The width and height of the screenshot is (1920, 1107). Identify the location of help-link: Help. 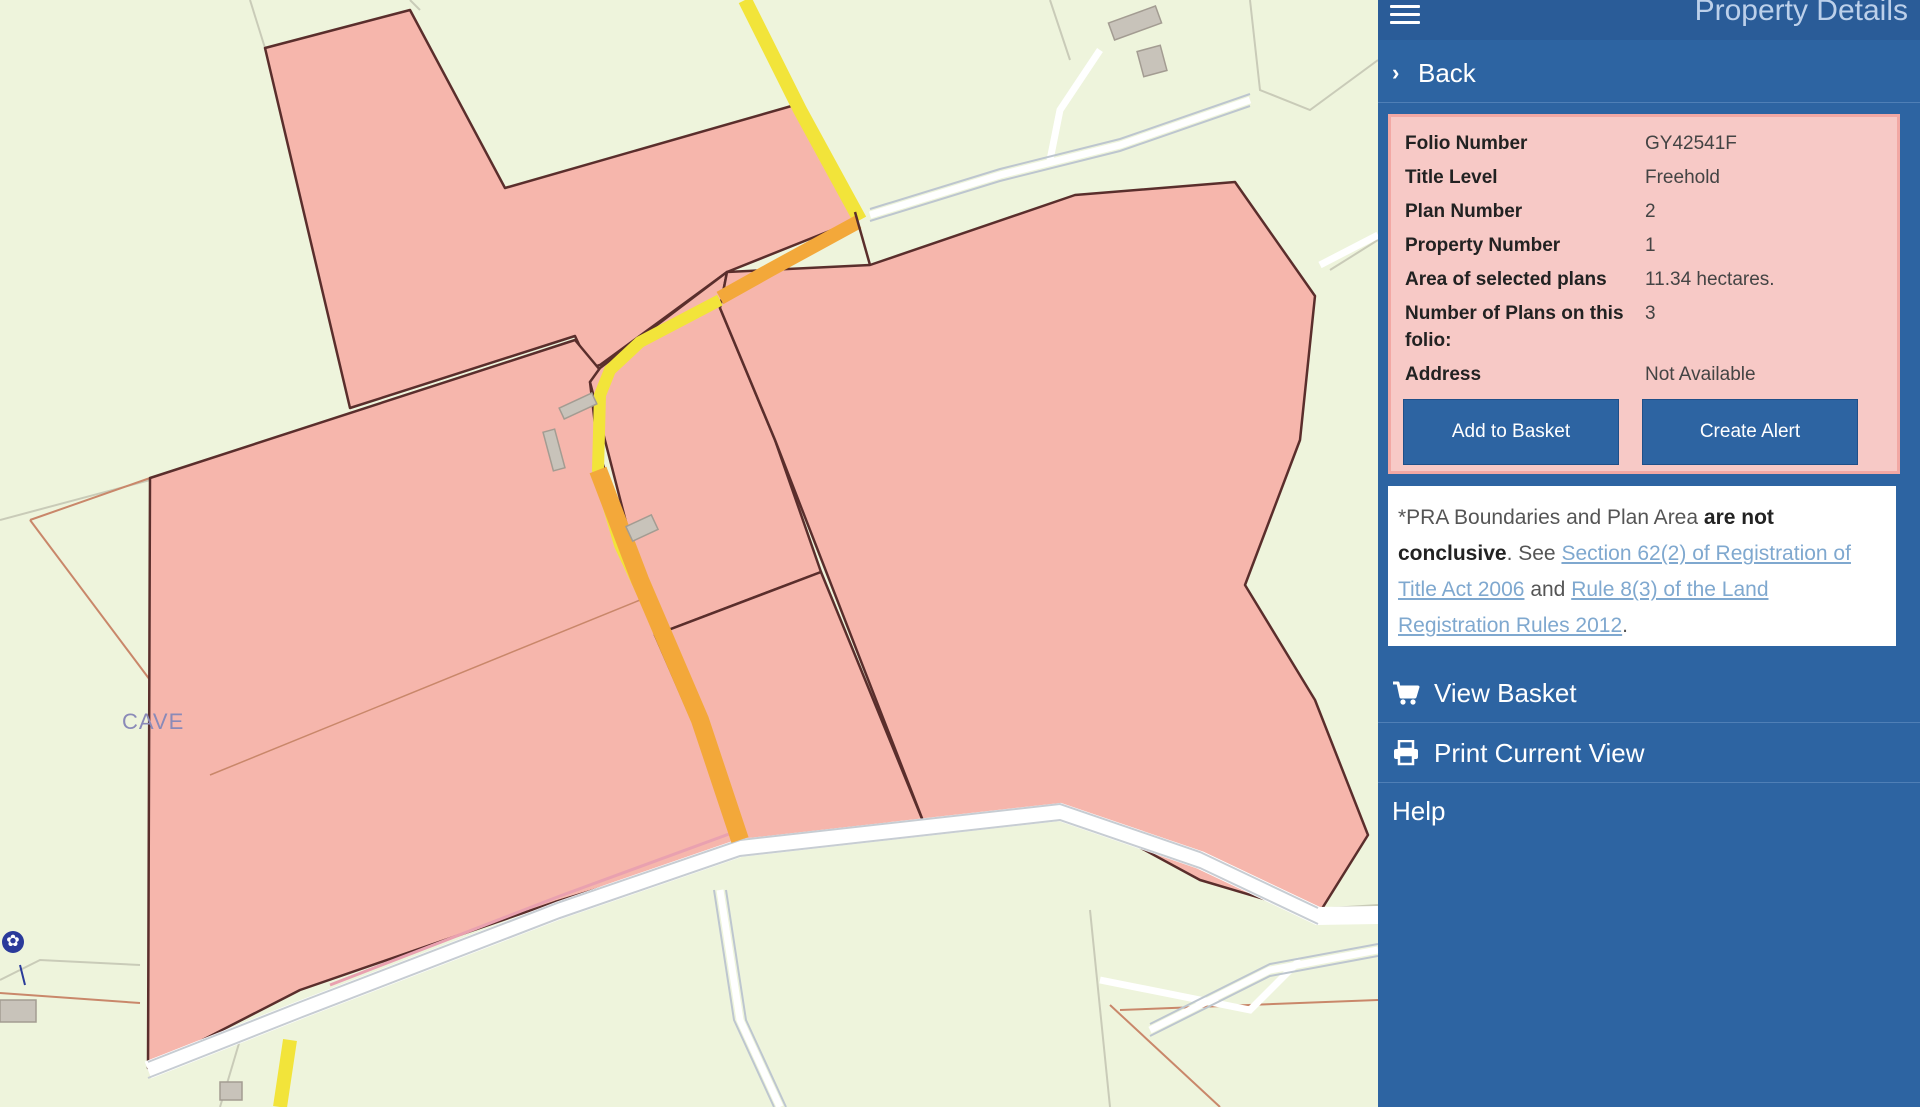
(1418, 811).